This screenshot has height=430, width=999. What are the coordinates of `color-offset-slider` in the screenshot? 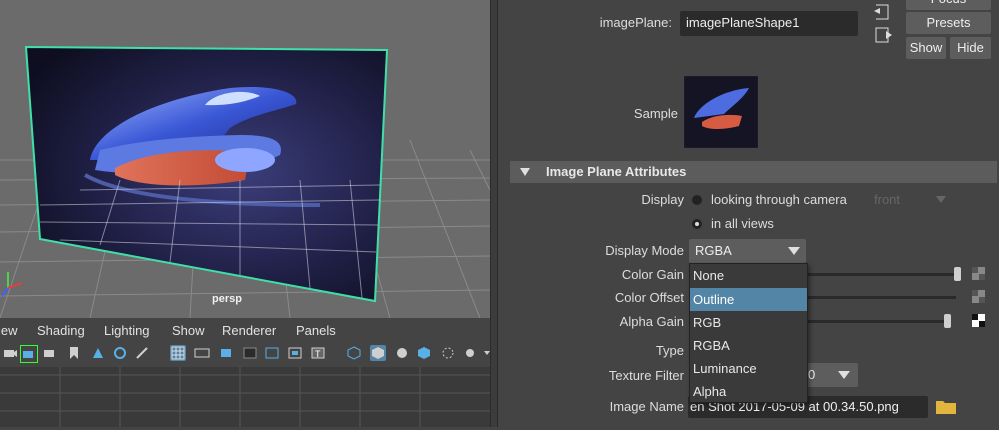 It's located at (881, 297).